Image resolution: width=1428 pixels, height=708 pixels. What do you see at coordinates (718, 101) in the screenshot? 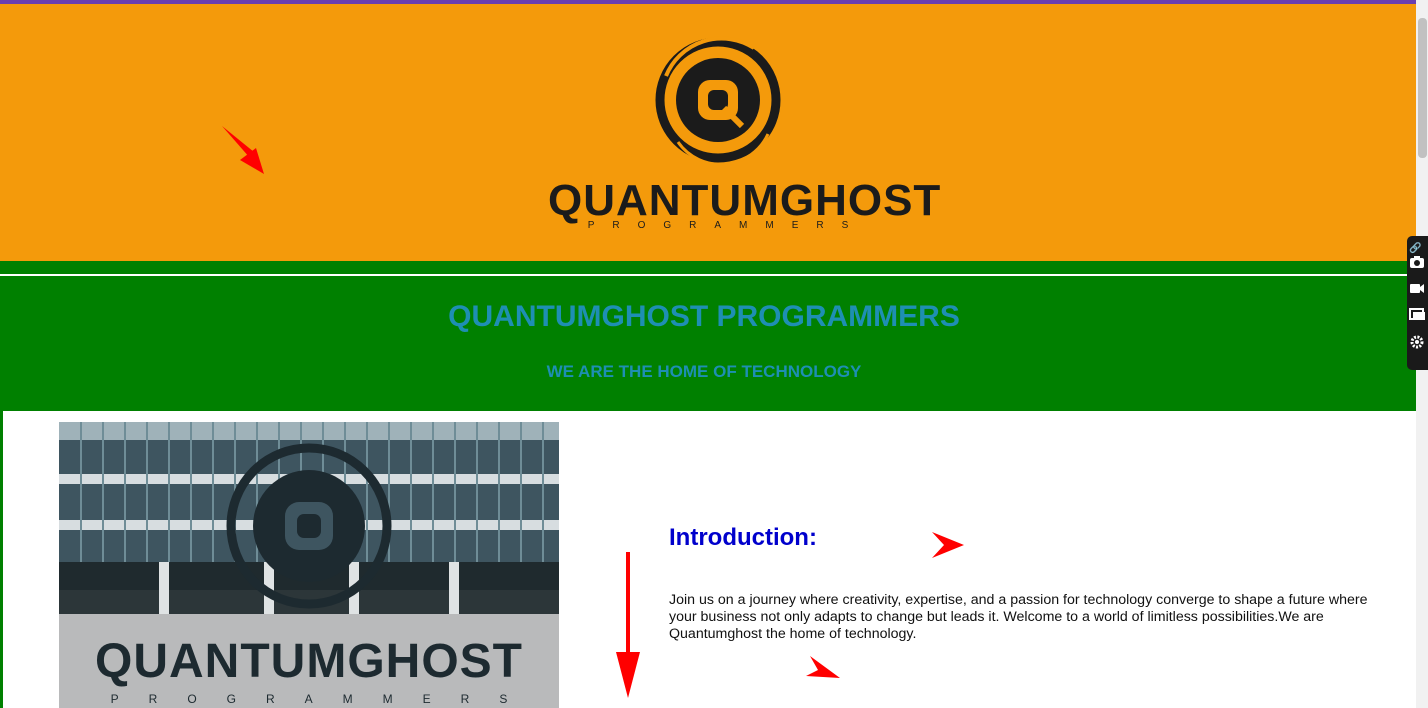
I see `logo-emblem-icon` at bounding box center [718, 101].